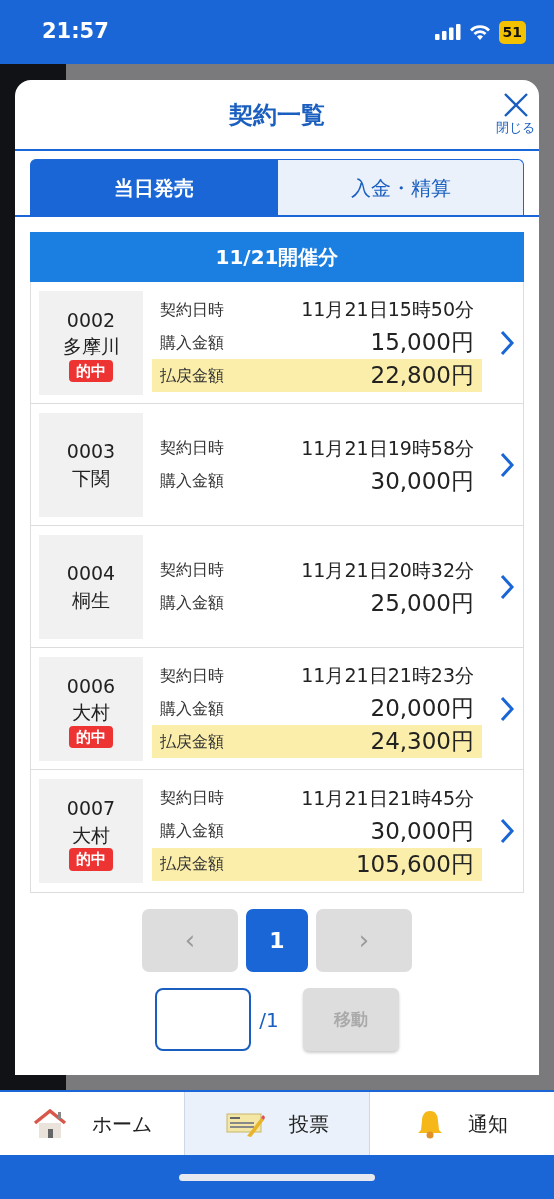  What do you see at coordinates (91, 451) in the screenshot?
I see `contract-number: 0003` at bounding box center [91, 451].